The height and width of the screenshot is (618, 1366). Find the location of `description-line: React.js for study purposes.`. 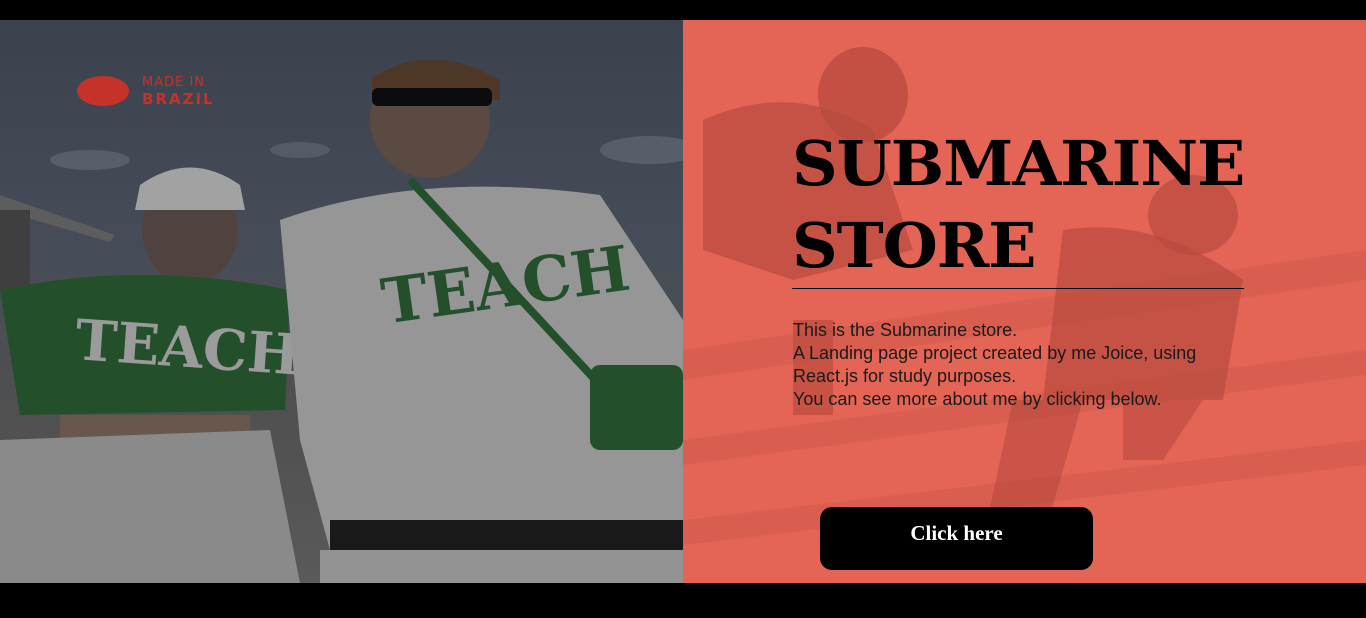

description-line: React.js for study purposes. is located at coordinates (905, 376).